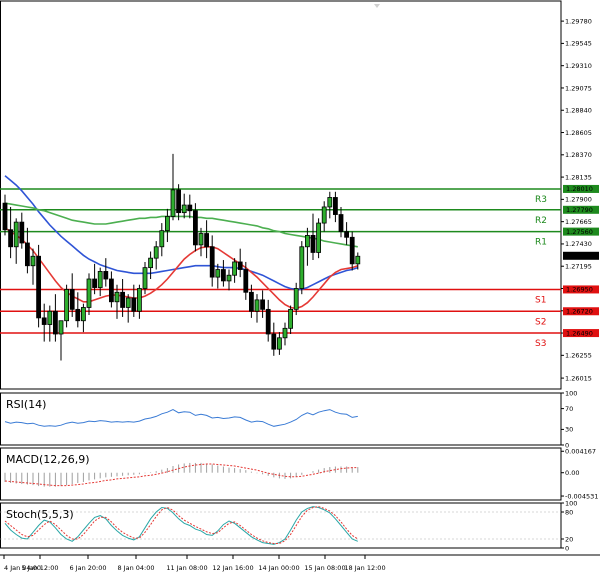 The width and height of the screenshot is (600, 582). Describe the element at coordinates (579, 333) in the screenshot. I see `level-price-label: 1.26490` at that location.